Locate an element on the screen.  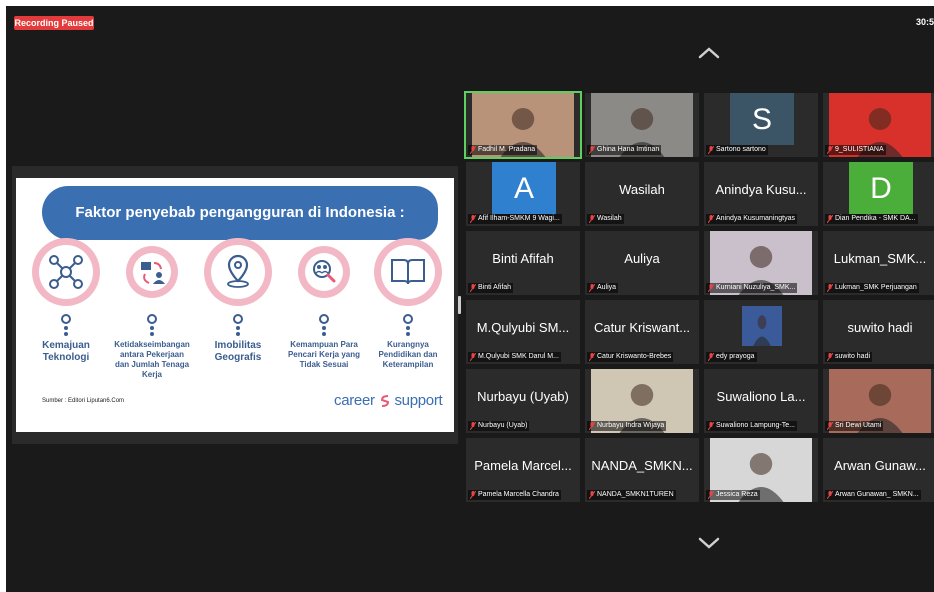
participant-tile: Catur Kriswant... Catur Kriswanto-Brebes is located at coordinates (642, 332).